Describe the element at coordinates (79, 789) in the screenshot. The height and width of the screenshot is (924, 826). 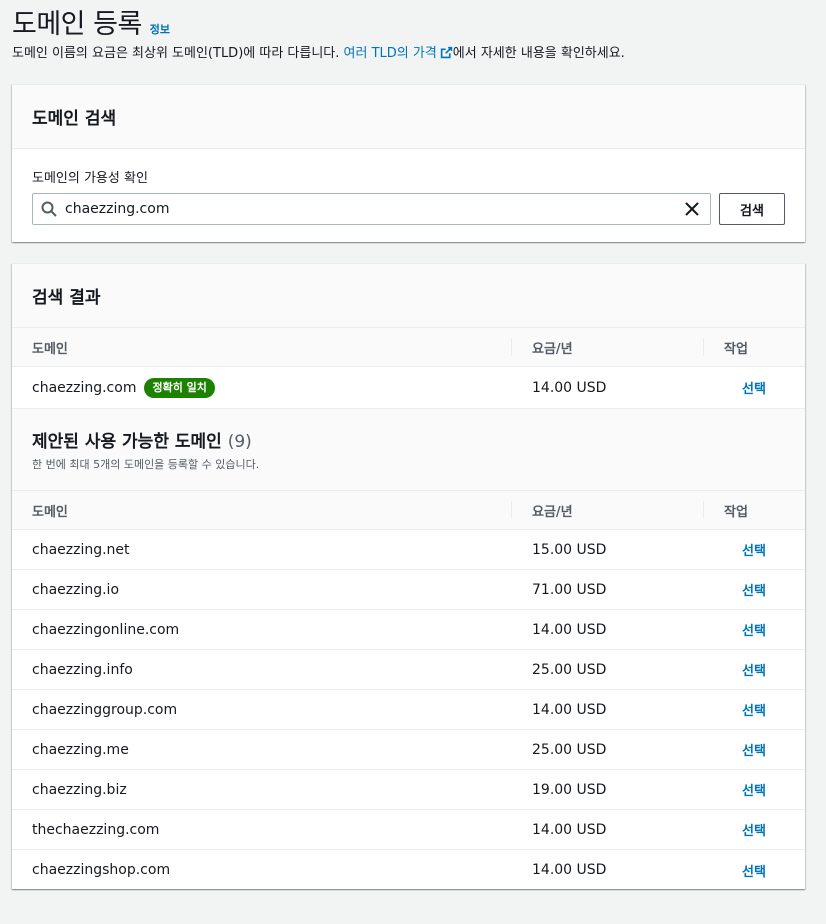
I see `domain-name: chaezzing.biz` at that location.